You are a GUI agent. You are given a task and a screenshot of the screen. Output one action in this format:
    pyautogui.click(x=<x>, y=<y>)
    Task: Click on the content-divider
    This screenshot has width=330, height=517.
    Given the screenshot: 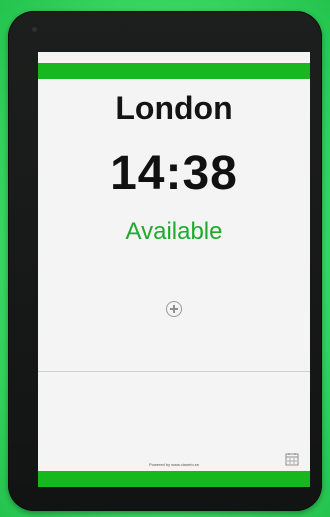 What is the action you would take?
    pyautogui.click(x=174, y=371)
    